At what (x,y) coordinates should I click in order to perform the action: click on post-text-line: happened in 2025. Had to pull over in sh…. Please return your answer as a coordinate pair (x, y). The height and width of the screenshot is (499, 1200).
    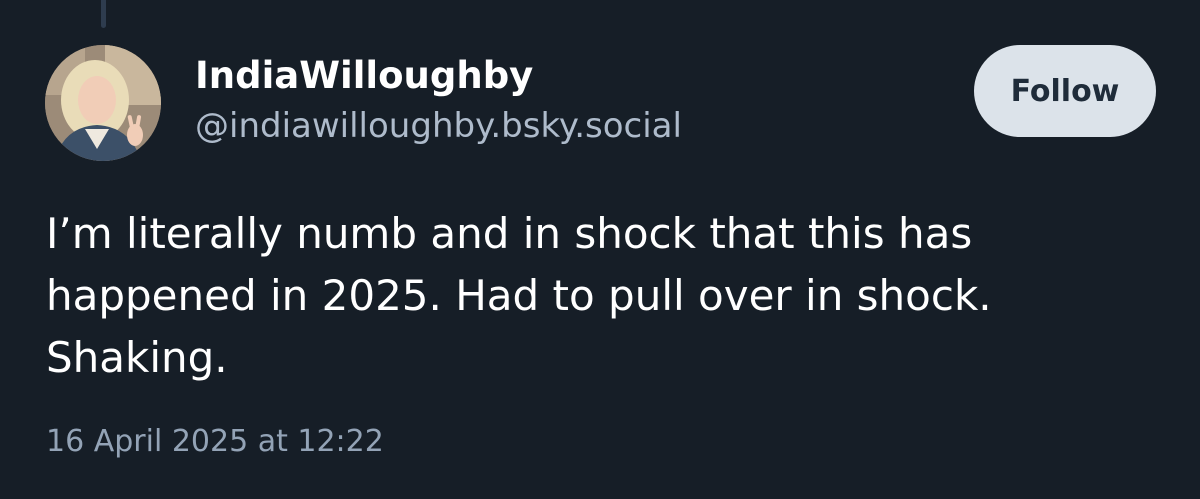
    Looking at the image, I should click on (519, 295).